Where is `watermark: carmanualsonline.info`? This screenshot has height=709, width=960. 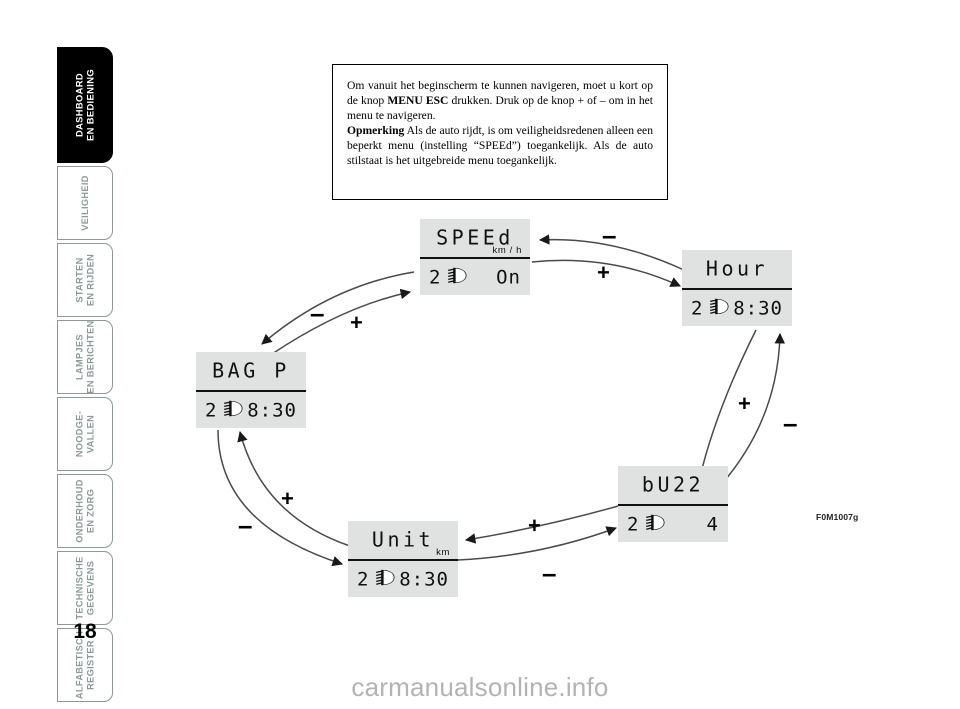 watermark: carmanualsonline.info is located at coordinates (480, 687).